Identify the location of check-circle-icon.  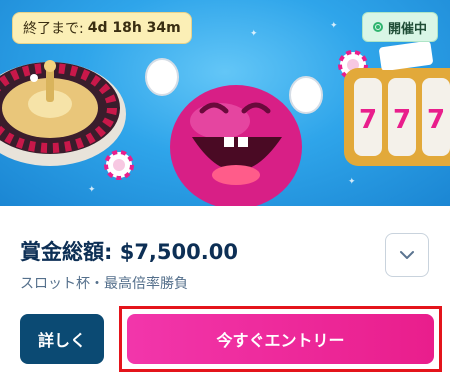
(377, 27).